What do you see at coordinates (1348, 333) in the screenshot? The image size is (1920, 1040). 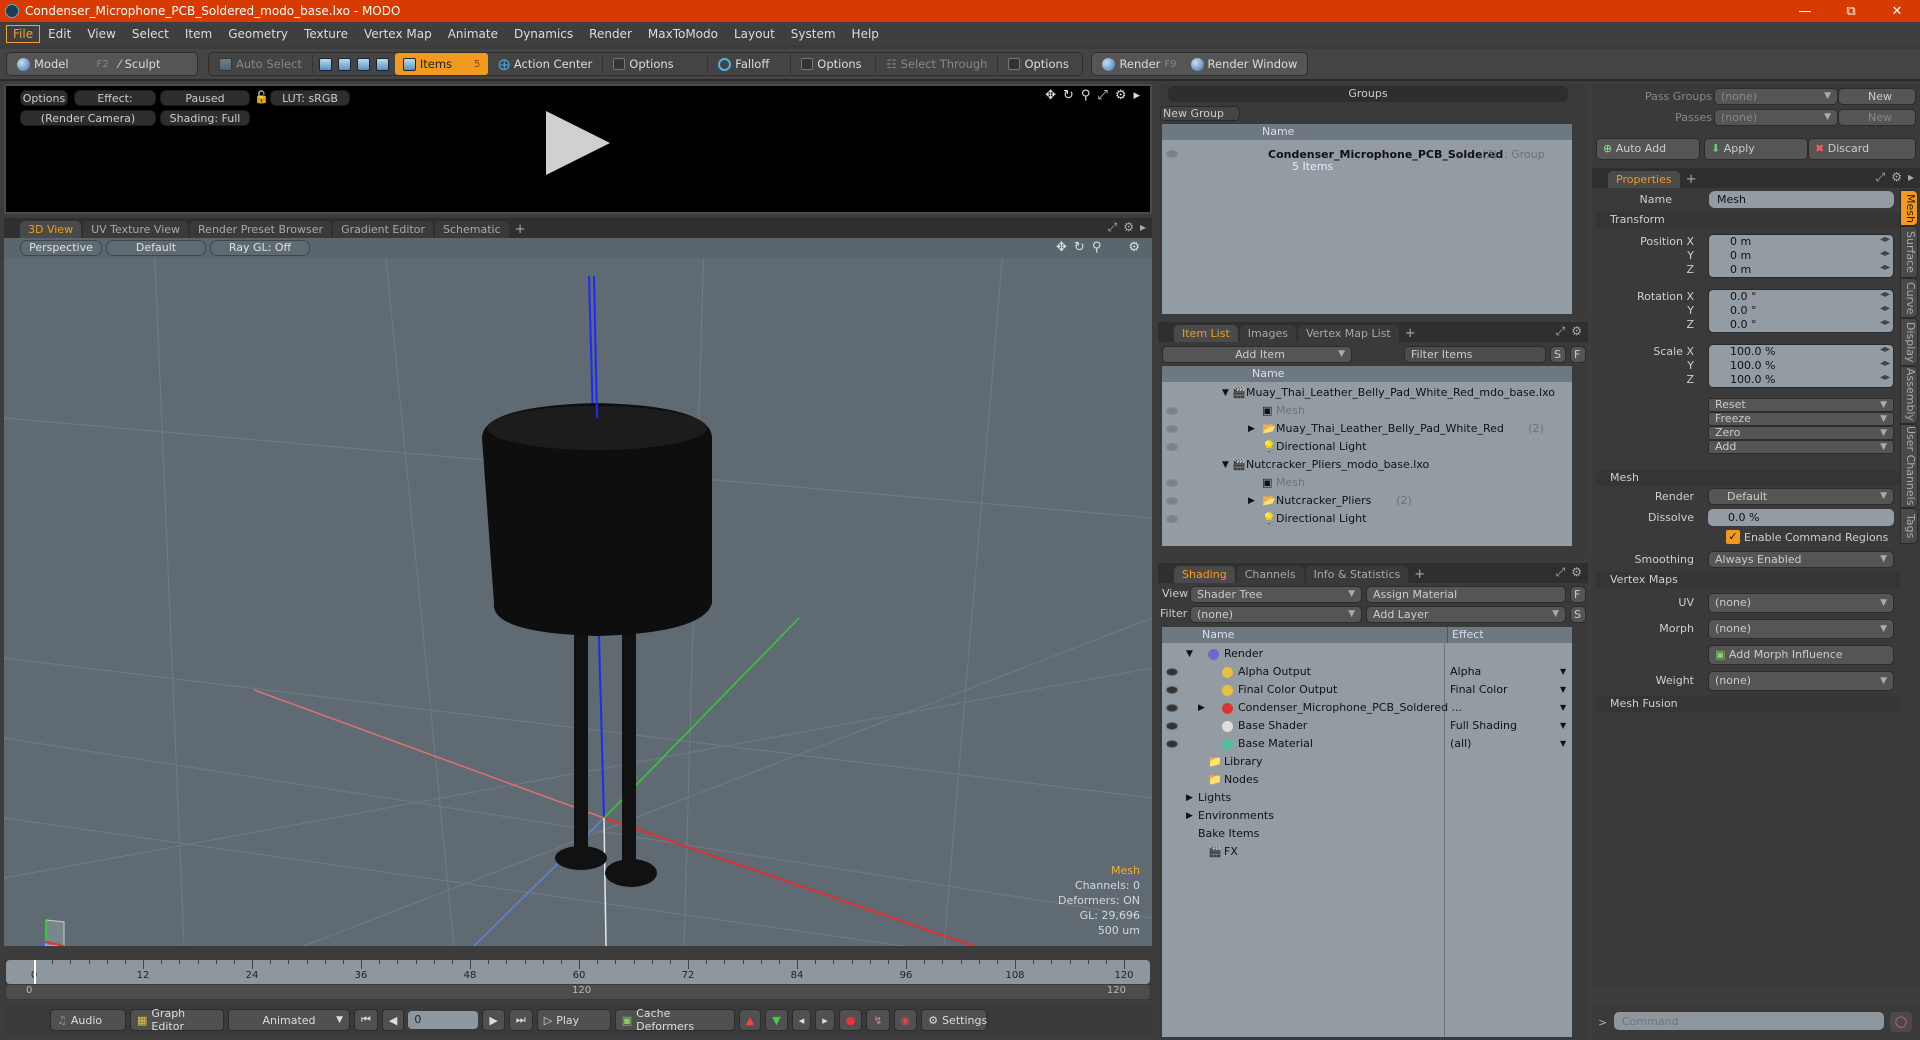 I see `tab-vertex-map-list: Vertex Map List` at bounding box center [1348, 333].